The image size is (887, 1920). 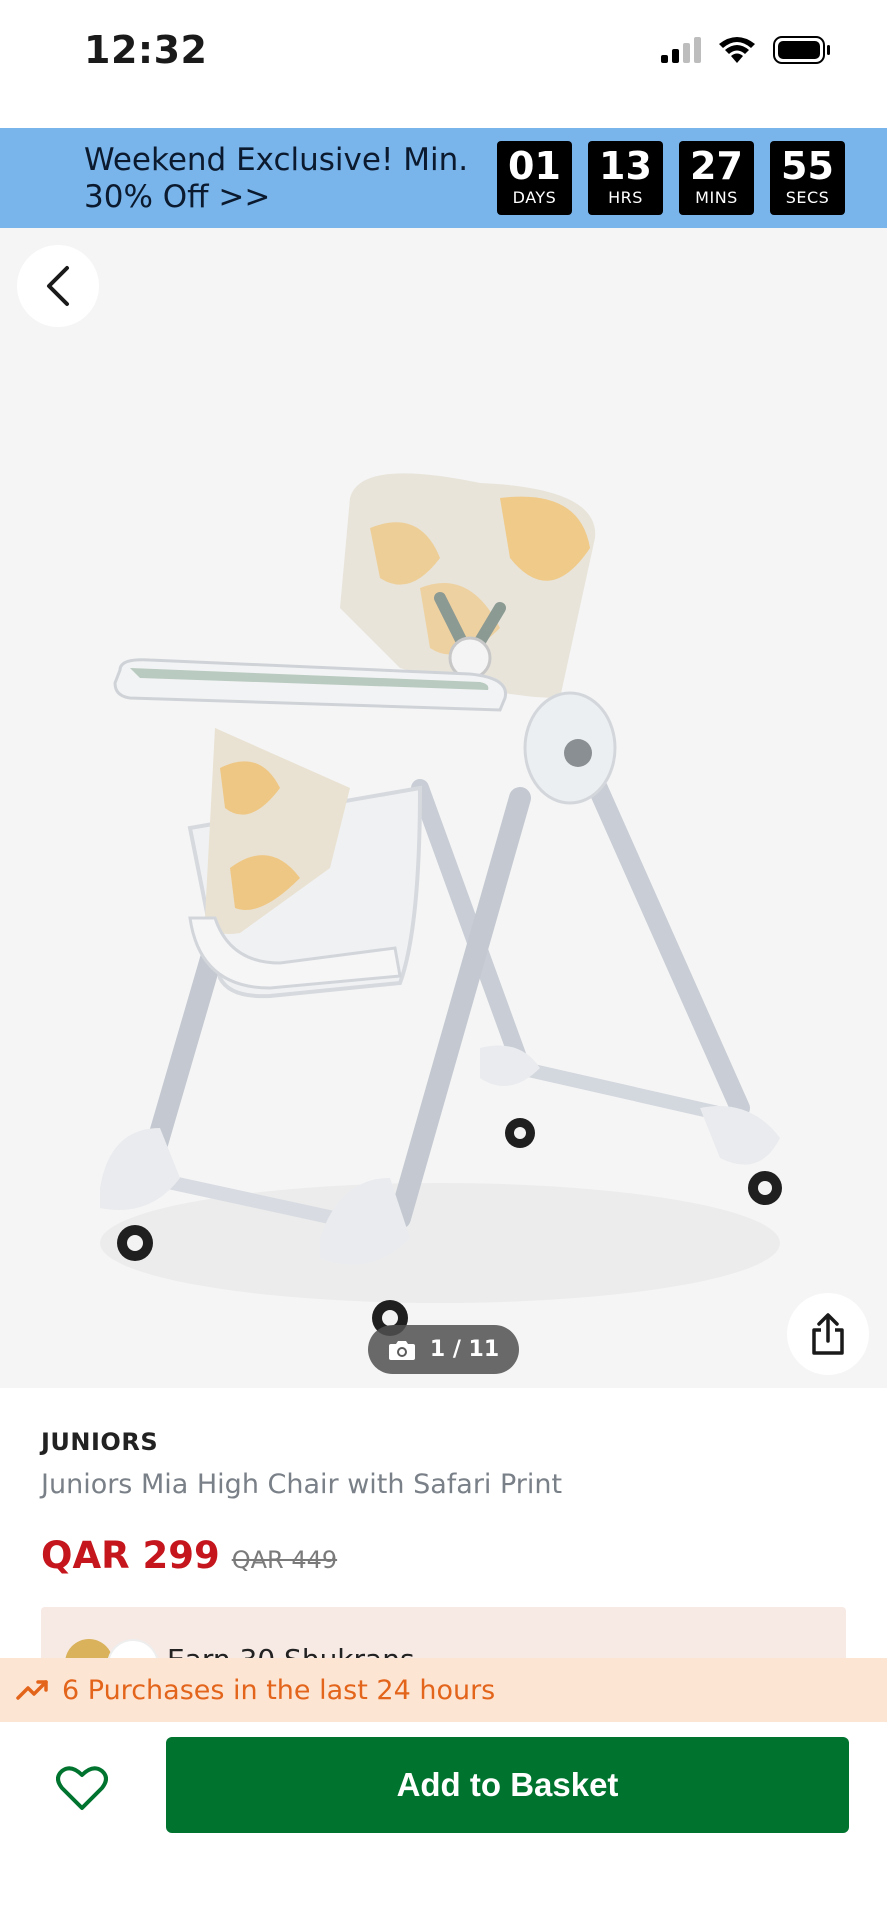 What do you see at coordinates (625, 166) in the screenshot?
I see `countdown-value: 13` at bounding box center [625, 166].